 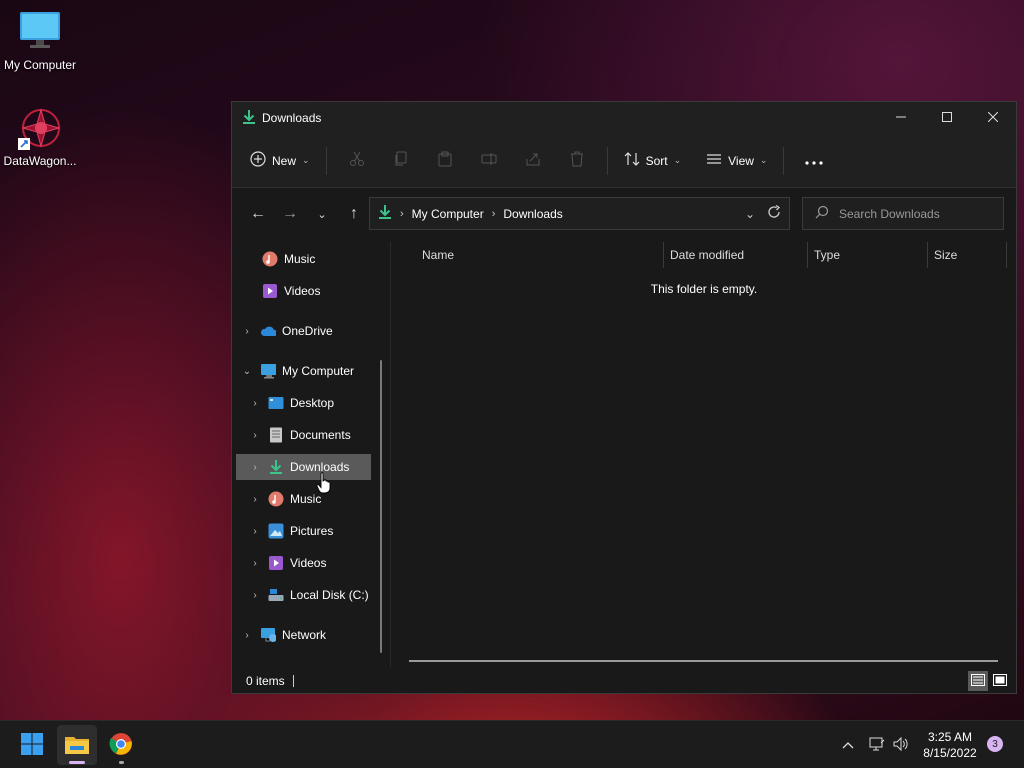 I want to click on notification-badge: 3, so click(x=995, y=744).